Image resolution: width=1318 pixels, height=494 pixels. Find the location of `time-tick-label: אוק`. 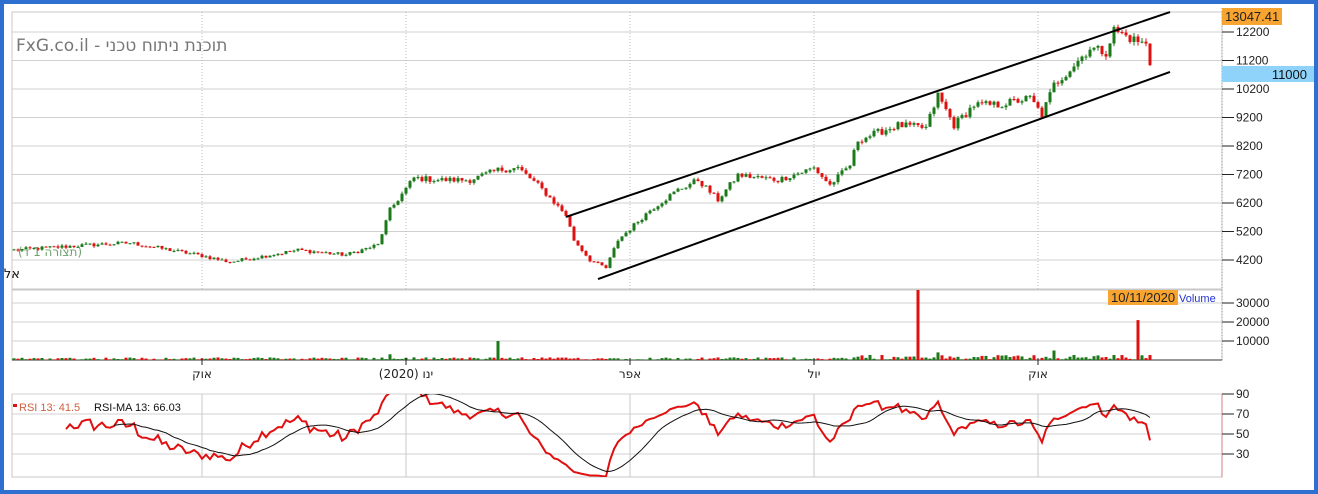

time-tick-label: אוק is located at coordinates (202, 374).